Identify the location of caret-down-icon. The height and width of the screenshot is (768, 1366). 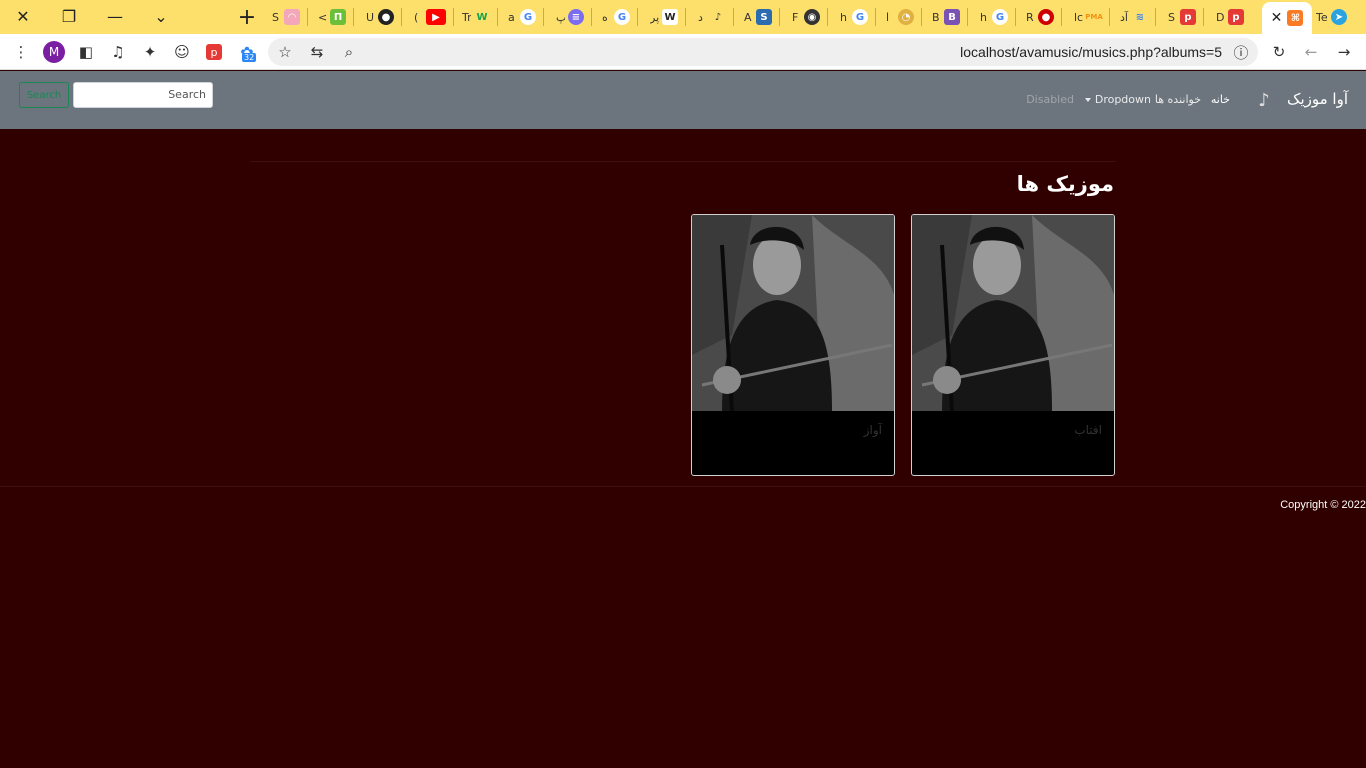
(1087, 100).